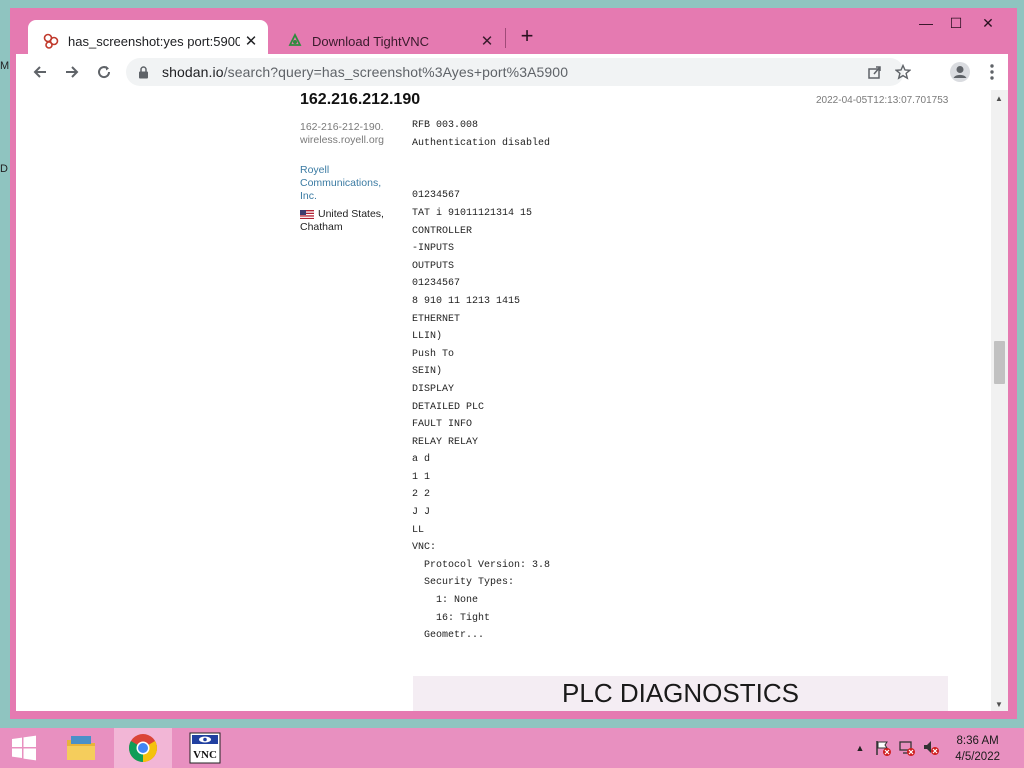 This screenshot has width=1024, height=768. What do you see at coordinates (907, 748) in the screenshot?
I see `network-icon` at bounding box center [907, 748].